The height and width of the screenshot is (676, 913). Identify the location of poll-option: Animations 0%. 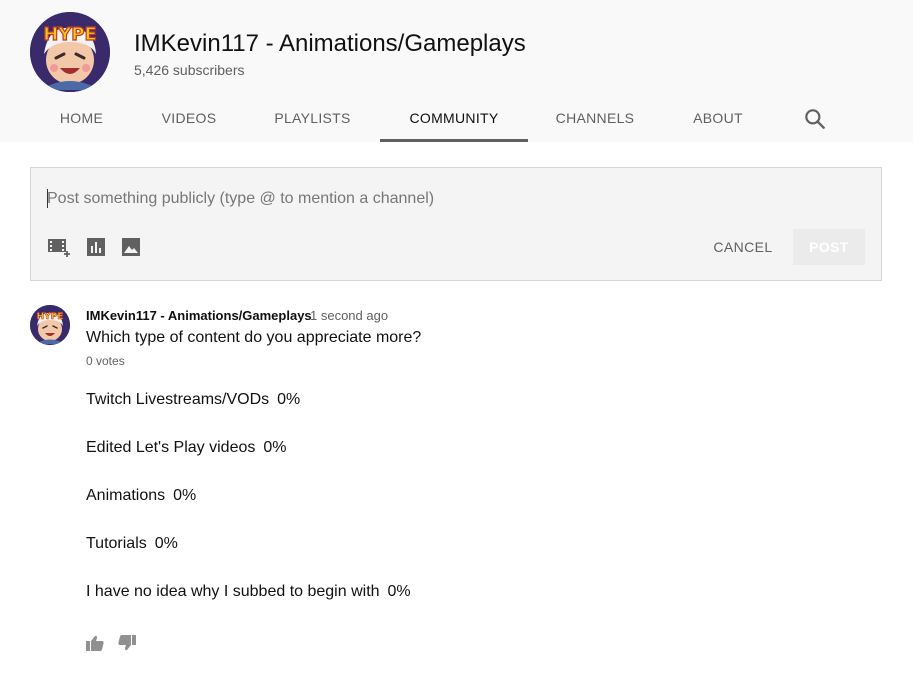
(386, 509).